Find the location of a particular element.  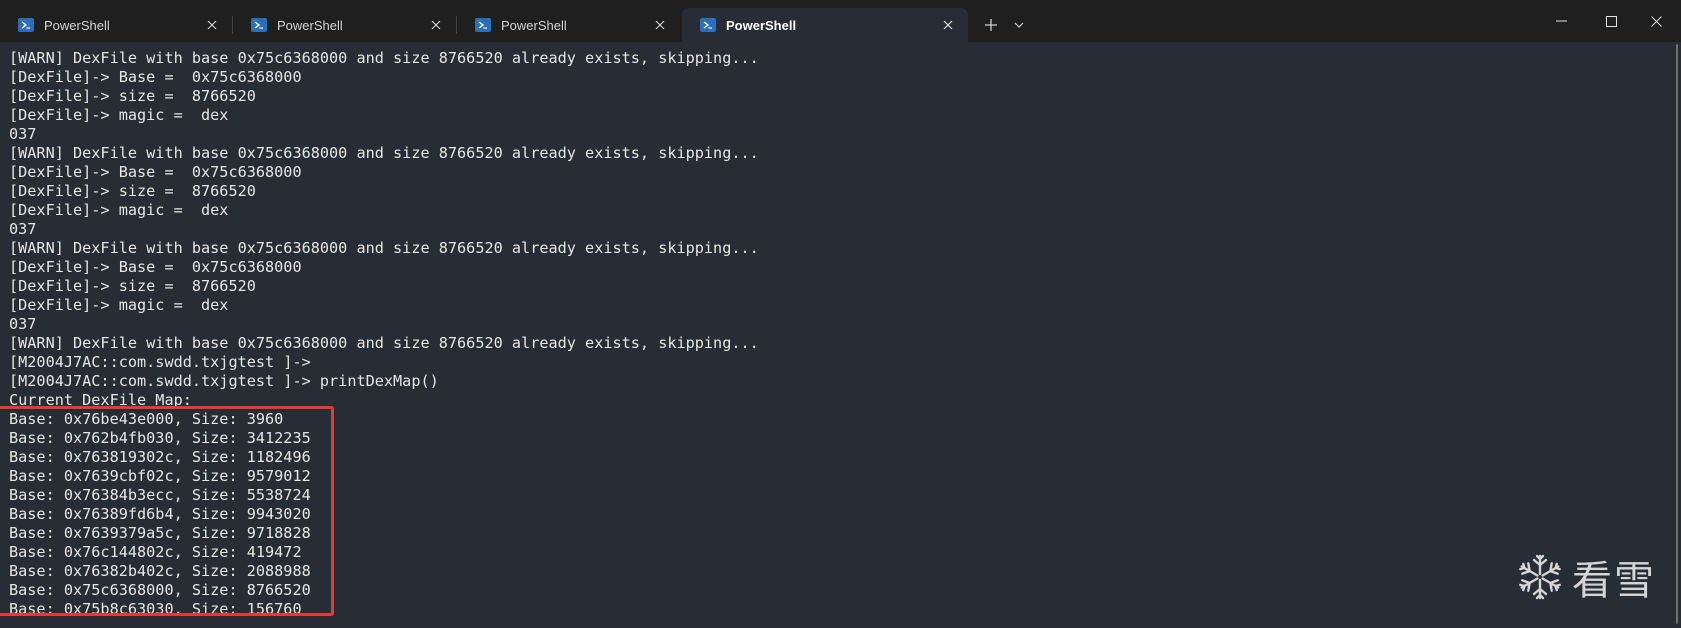

tab-dropdown-button is located at coordinates (1019, 25).